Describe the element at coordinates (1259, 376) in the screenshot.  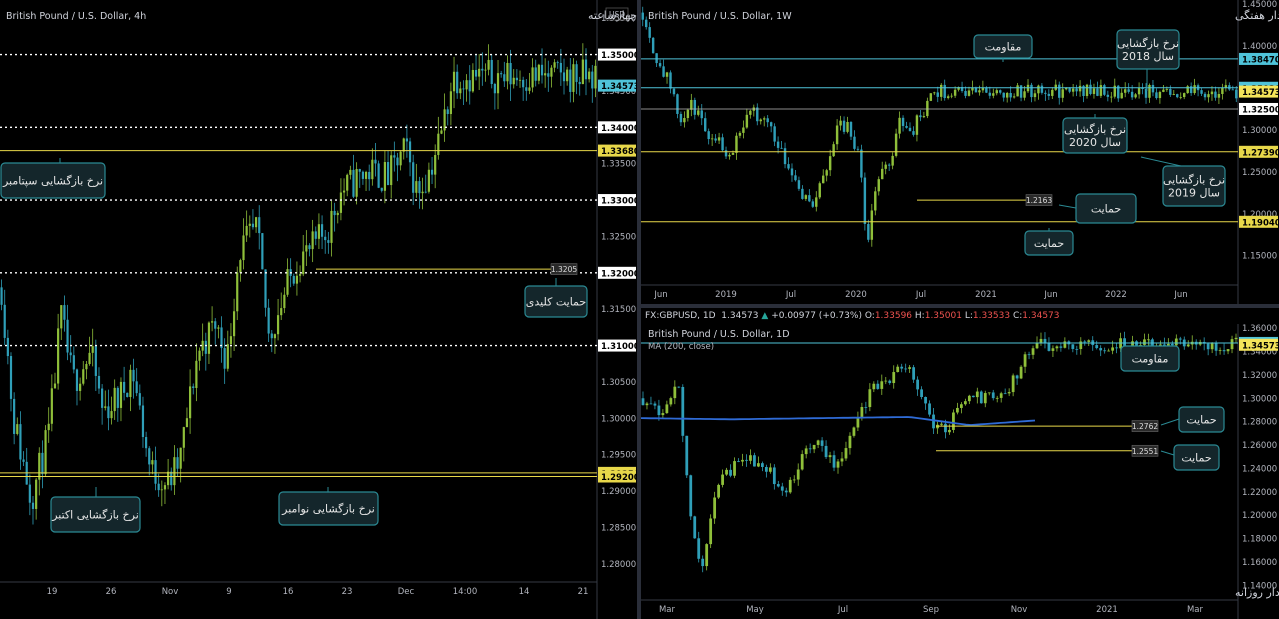
I see `y-tick-label: 1.32000` at that location.